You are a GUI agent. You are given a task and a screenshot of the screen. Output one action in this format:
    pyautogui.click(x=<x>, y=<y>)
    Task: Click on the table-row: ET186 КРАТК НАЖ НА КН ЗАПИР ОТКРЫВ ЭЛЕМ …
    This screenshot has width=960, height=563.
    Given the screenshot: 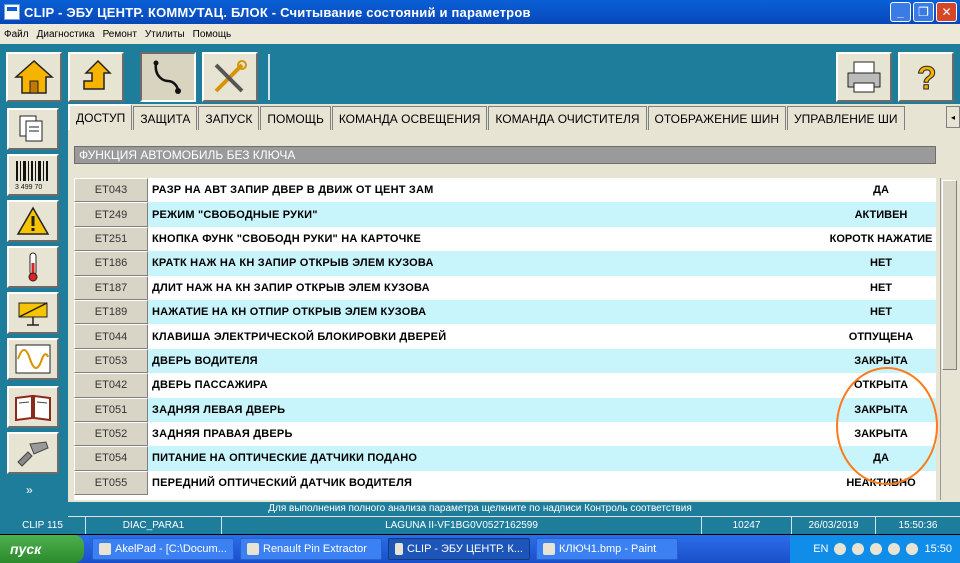 What is the action you would take?
    pyautogui.click(x=505, y=263)
    